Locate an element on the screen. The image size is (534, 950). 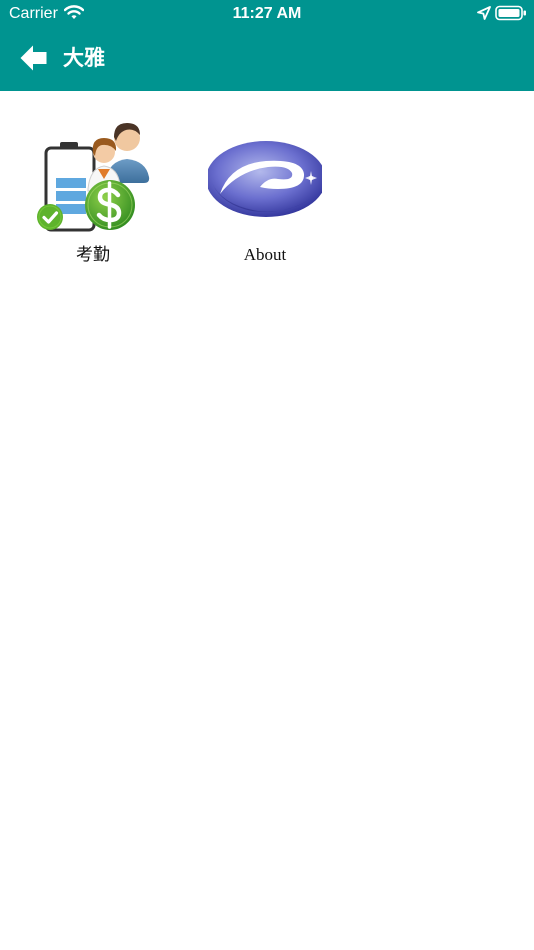
navigation-bar: 大雅 is located at coordinates (267, 59).